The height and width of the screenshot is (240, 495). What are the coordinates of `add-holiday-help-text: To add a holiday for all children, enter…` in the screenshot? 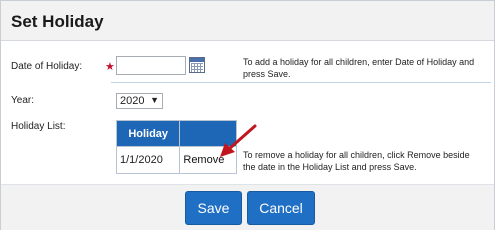 It's located at (359, 68).